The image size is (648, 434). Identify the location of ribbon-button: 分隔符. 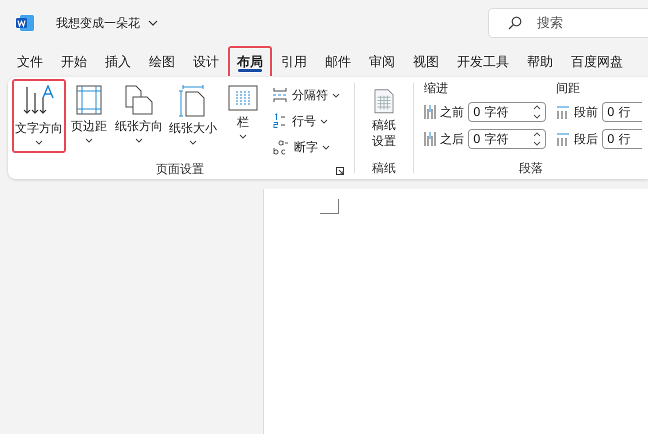
(306, 95).